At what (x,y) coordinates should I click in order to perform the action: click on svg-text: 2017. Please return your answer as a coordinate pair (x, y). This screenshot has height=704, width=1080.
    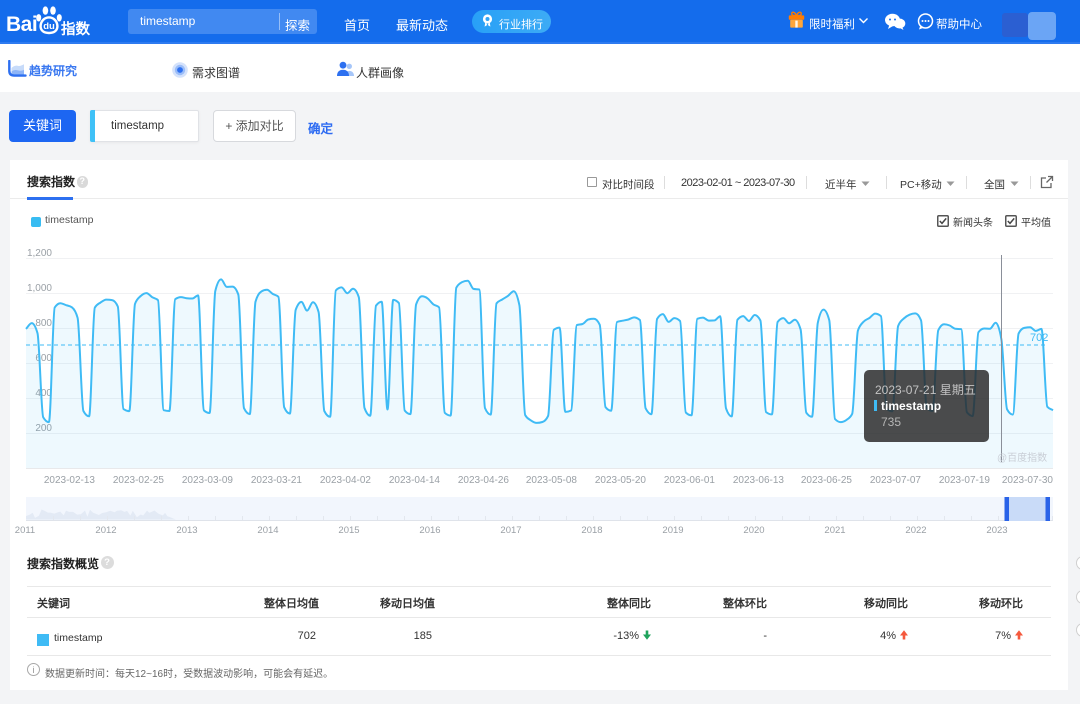
    Looking at the image, I should click on (510, 530).